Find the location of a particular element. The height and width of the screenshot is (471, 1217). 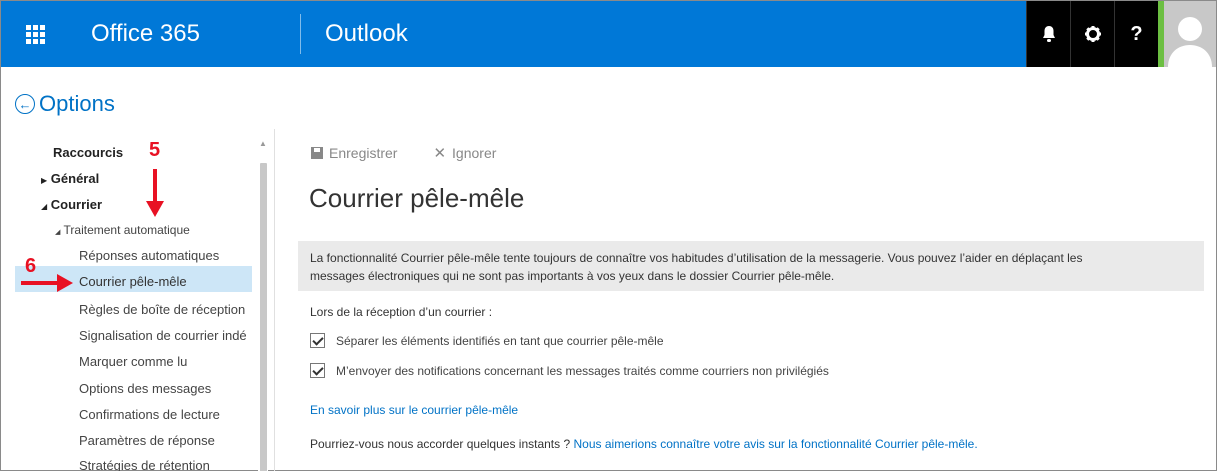

nav-item-read-receipts: Confirmations de lecture is located at coordinates (149, 414).